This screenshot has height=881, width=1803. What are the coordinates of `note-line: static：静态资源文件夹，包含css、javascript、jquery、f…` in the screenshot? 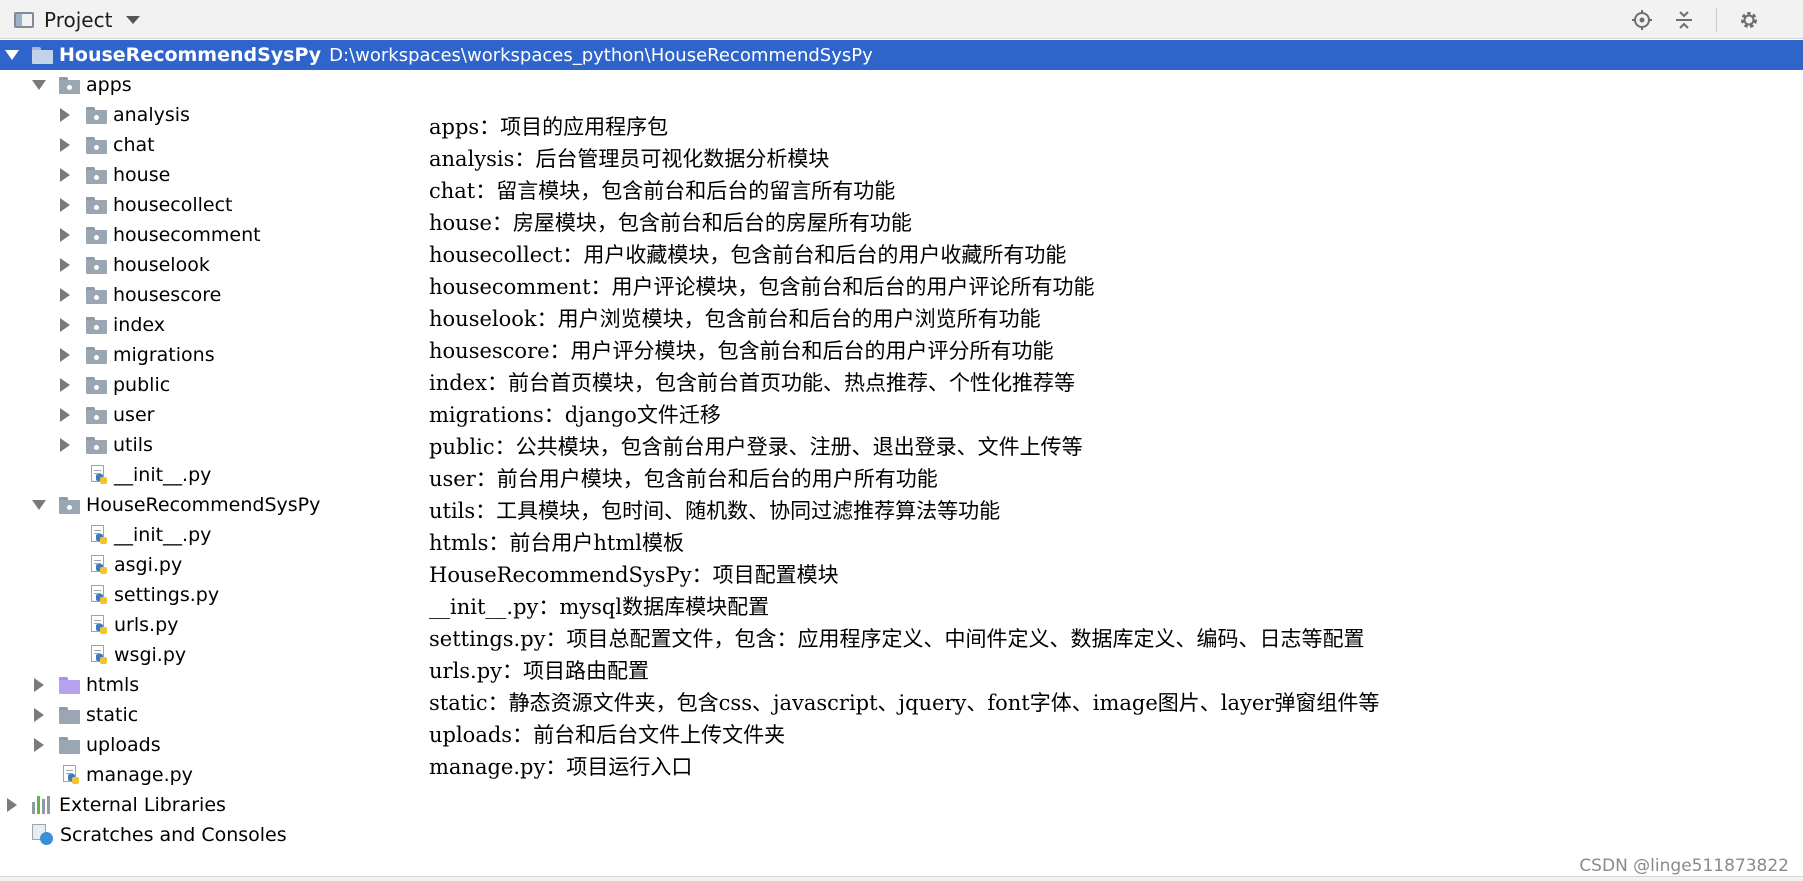 It's located at (904, 703).